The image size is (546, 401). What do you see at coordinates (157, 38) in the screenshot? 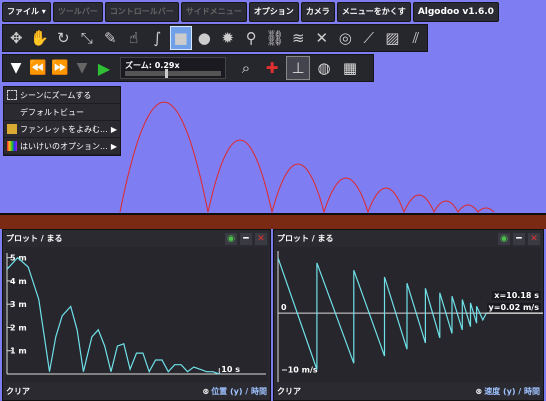
I see `rope-icon: ∫` at bounding box center [157, 38].